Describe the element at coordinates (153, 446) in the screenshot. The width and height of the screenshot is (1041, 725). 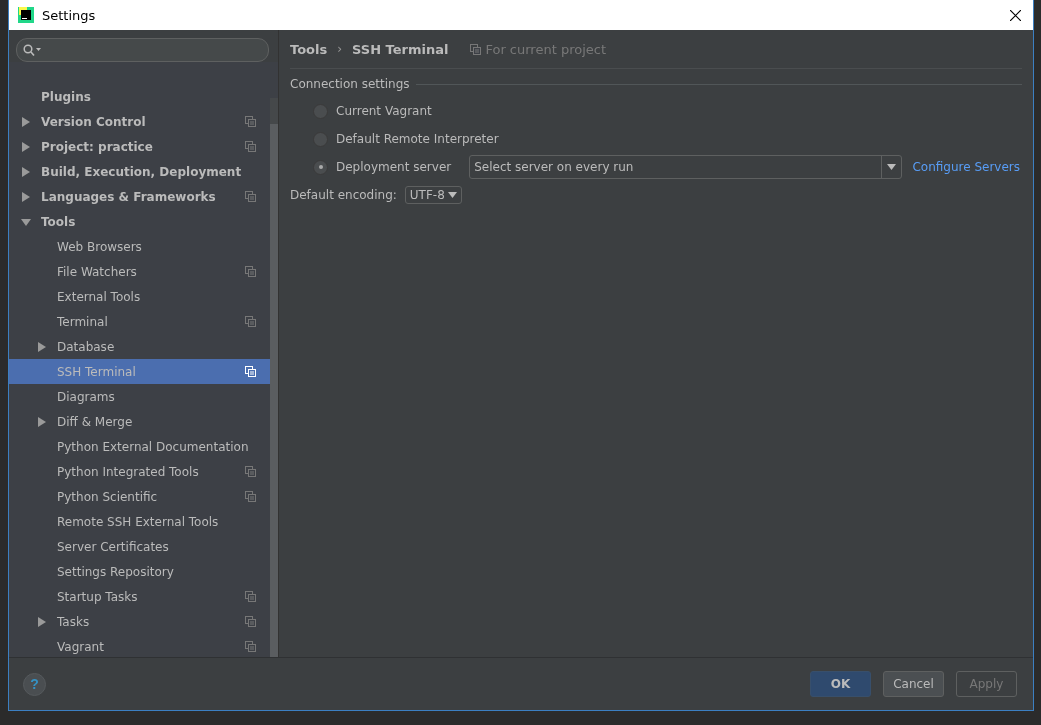
I see `tree-item-label: Python External Documentation` at that location.